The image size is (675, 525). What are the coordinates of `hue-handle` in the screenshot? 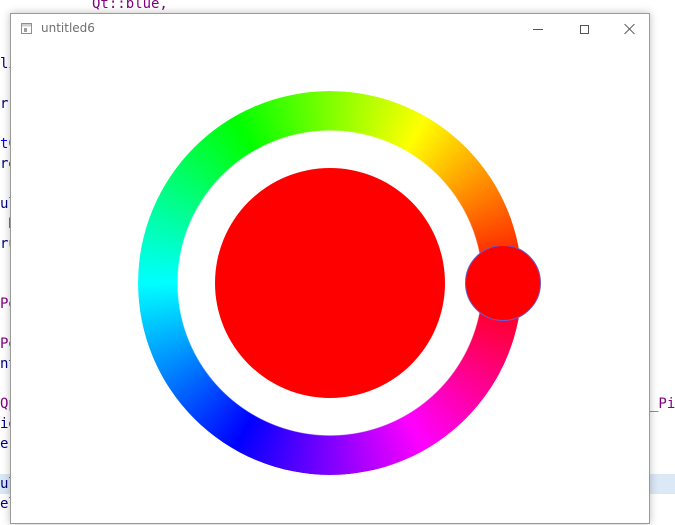 It's located at (503, 283).